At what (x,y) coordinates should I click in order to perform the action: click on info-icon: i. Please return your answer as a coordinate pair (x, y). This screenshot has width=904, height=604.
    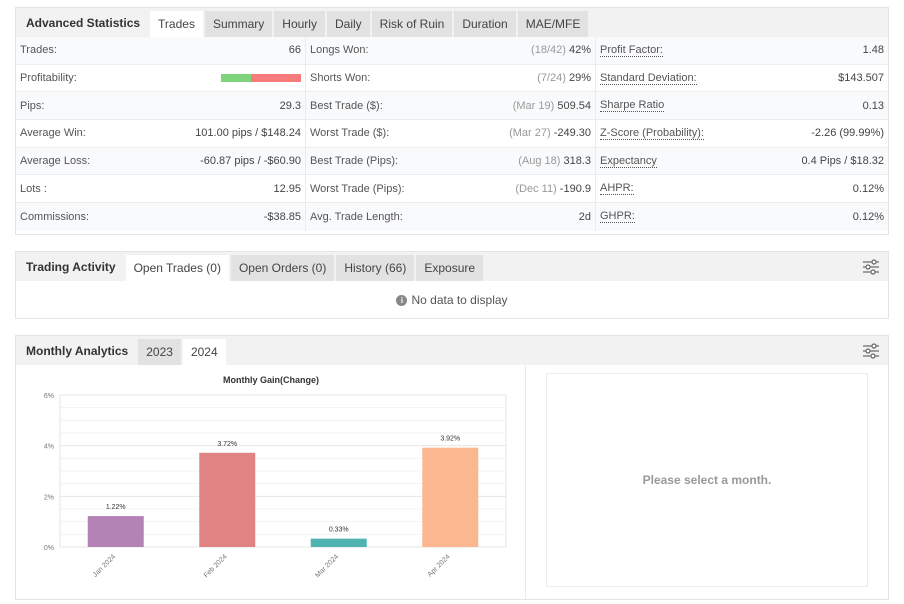
    Looking at the image, I should click on (402, 300).